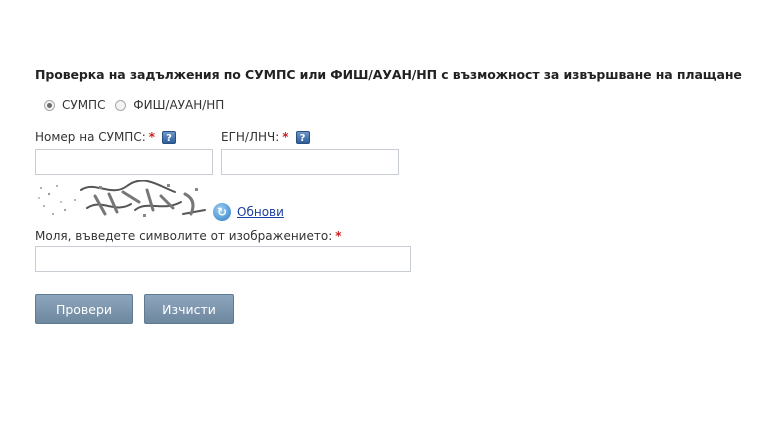 This screenshot has width=768, height=432. I want to click on egn-label-text: ЕГН/ЛНЧ:, so click(250, 137).